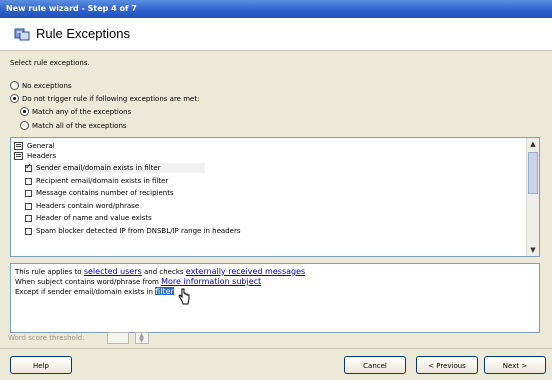 This screenshot has height=380, width=552. What do you see at coordinates (88, 206) in the screenshot?
I see `list-item-label: Headers contain word/phrase` at bounding box center [88, 206].